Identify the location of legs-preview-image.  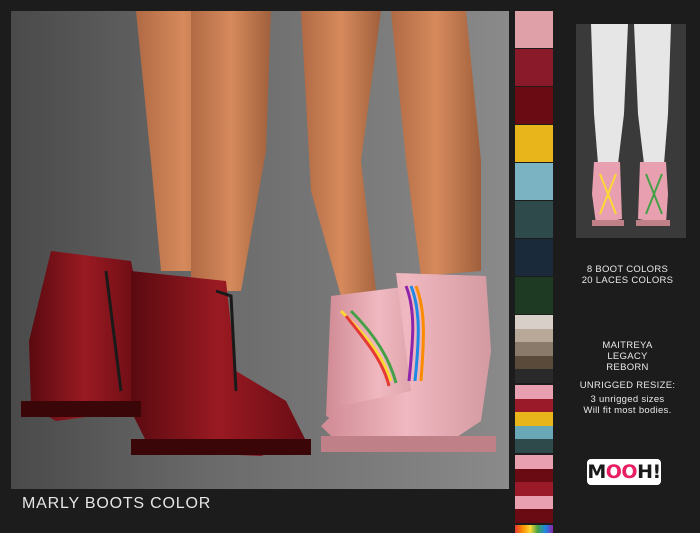
(631, 131).